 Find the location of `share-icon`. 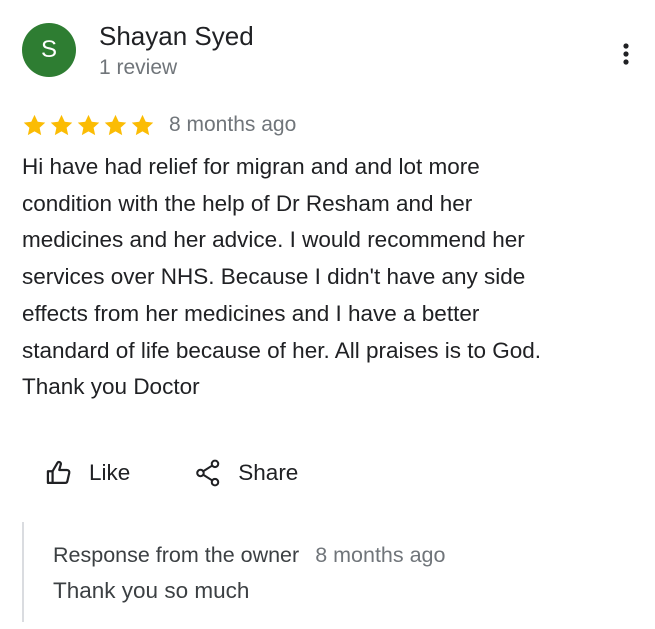

share-icon is located at coordinates (208, 473).